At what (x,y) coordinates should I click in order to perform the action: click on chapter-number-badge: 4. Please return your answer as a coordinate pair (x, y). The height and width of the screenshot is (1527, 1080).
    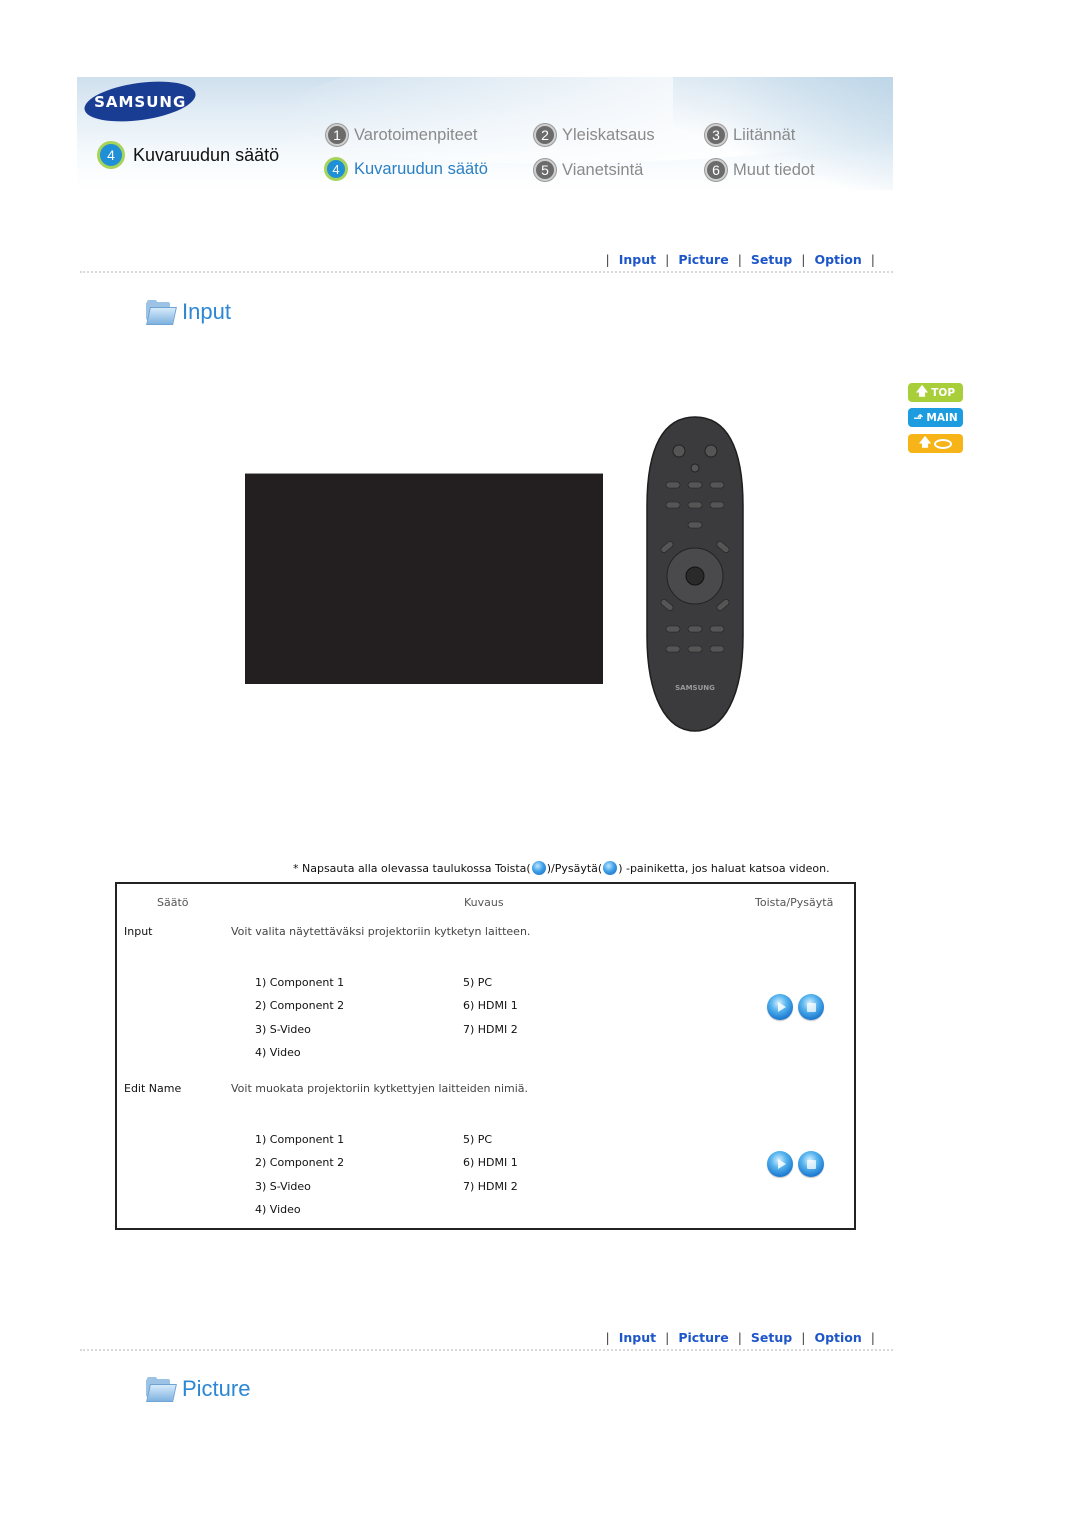
    Looking at the image, I should click on (111, 155).